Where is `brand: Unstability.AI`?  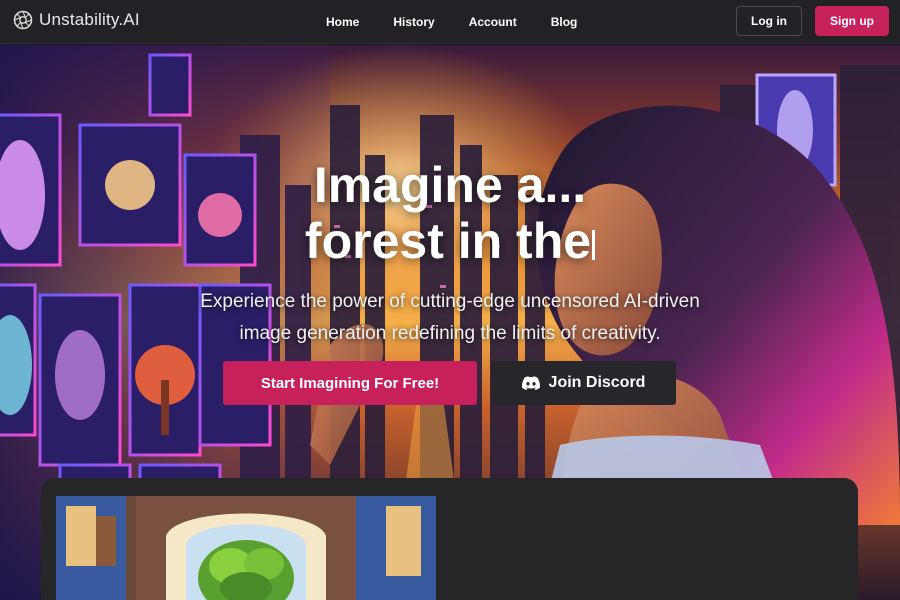 brand: Unstability.AI is located at coordinates (76, 20).